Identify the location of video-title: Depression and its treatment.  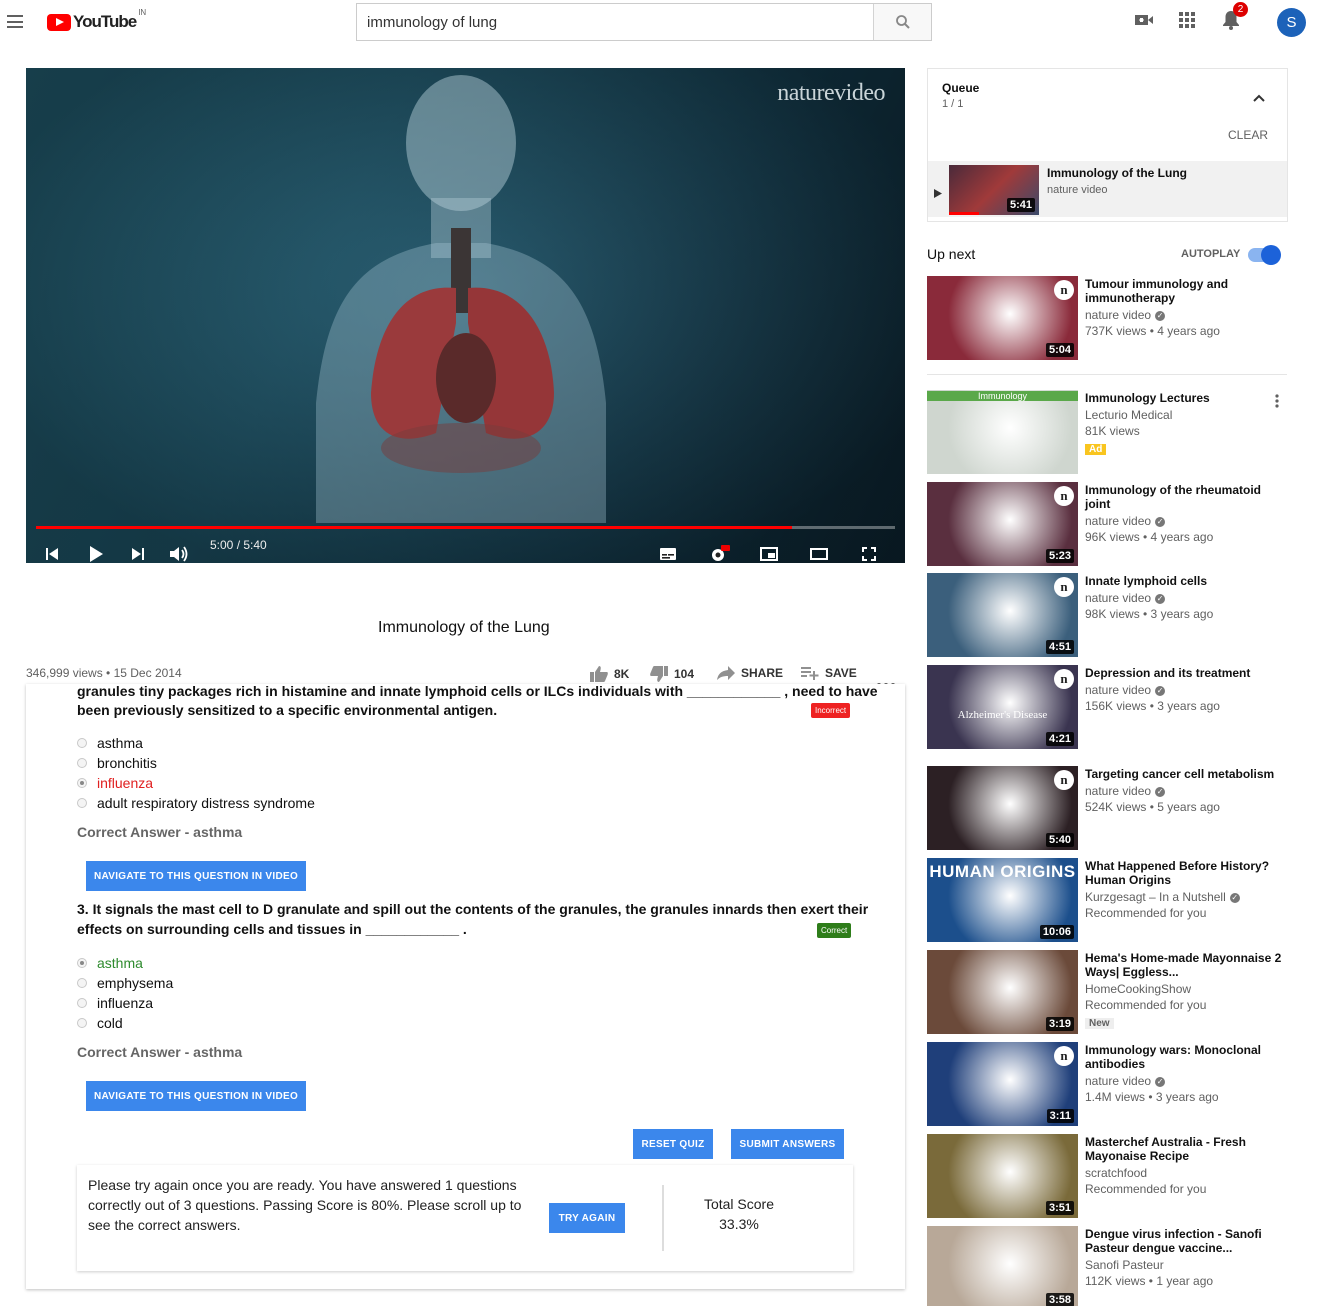
(1185, 673).